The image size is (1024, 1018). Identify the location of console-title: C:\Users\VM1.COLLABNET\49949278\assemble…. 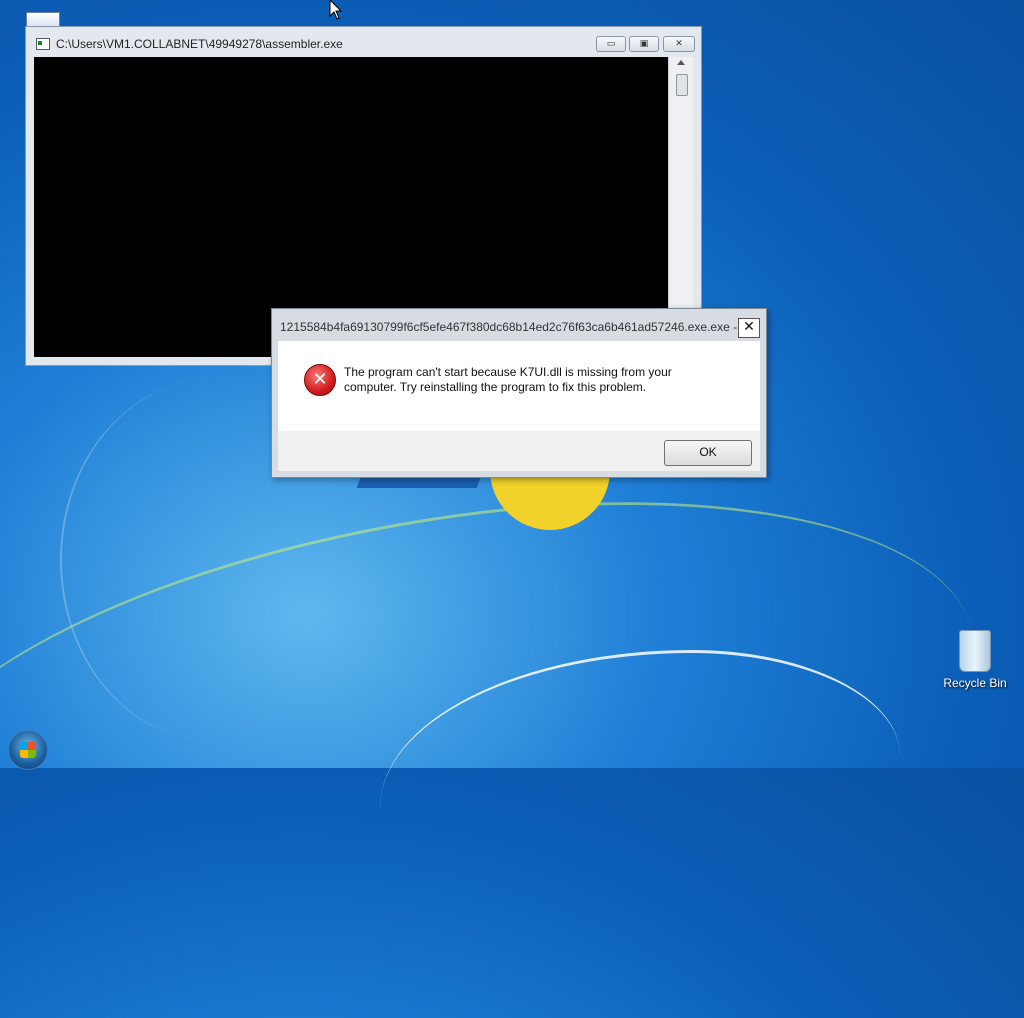
(199, 44).